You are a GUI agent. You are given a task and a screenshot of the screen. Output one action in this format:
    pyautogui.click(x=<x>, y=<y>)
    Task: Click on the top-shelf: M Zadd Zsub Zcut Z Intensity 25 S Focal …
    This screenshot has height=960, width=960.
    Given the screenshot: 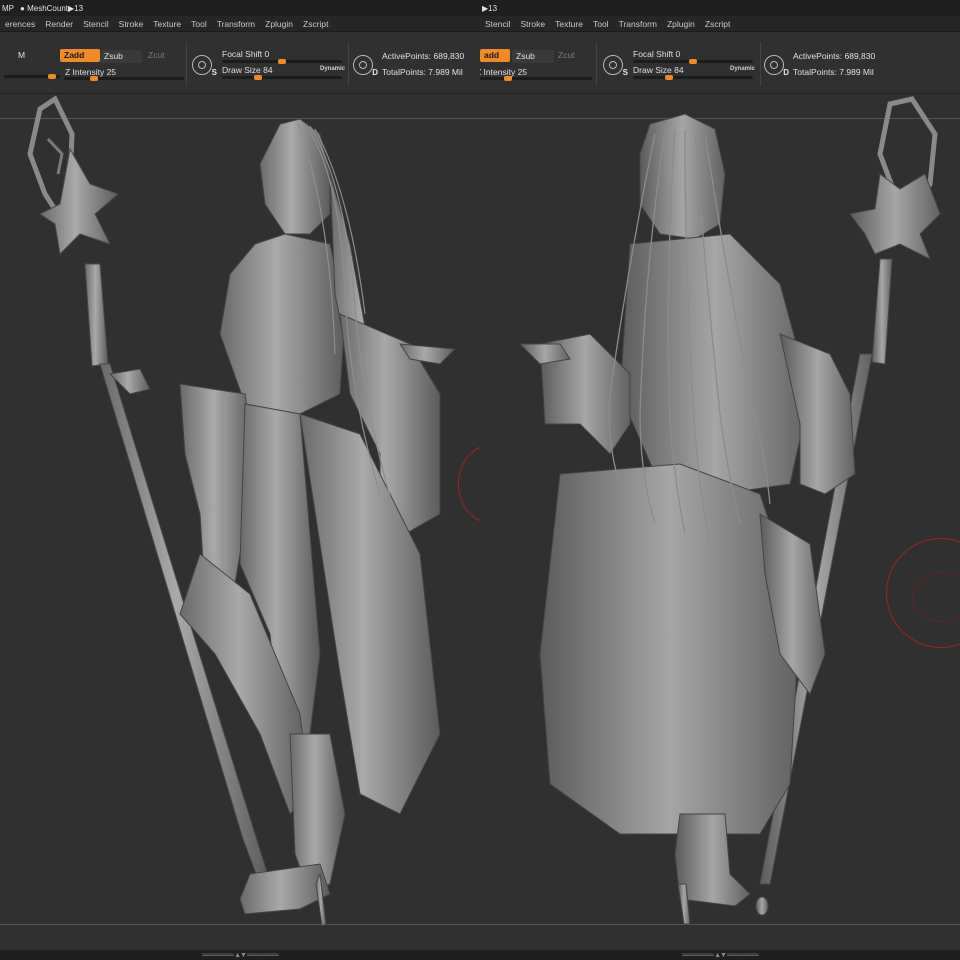 What is the action you would take?
    pyautogui.click(x=240, y=63)
    